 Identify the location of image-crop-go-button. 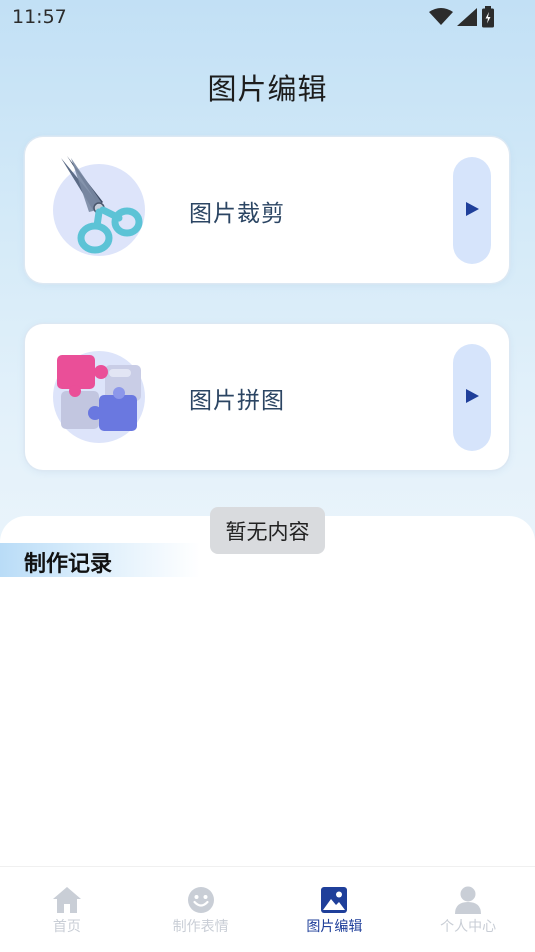
(472, 210).